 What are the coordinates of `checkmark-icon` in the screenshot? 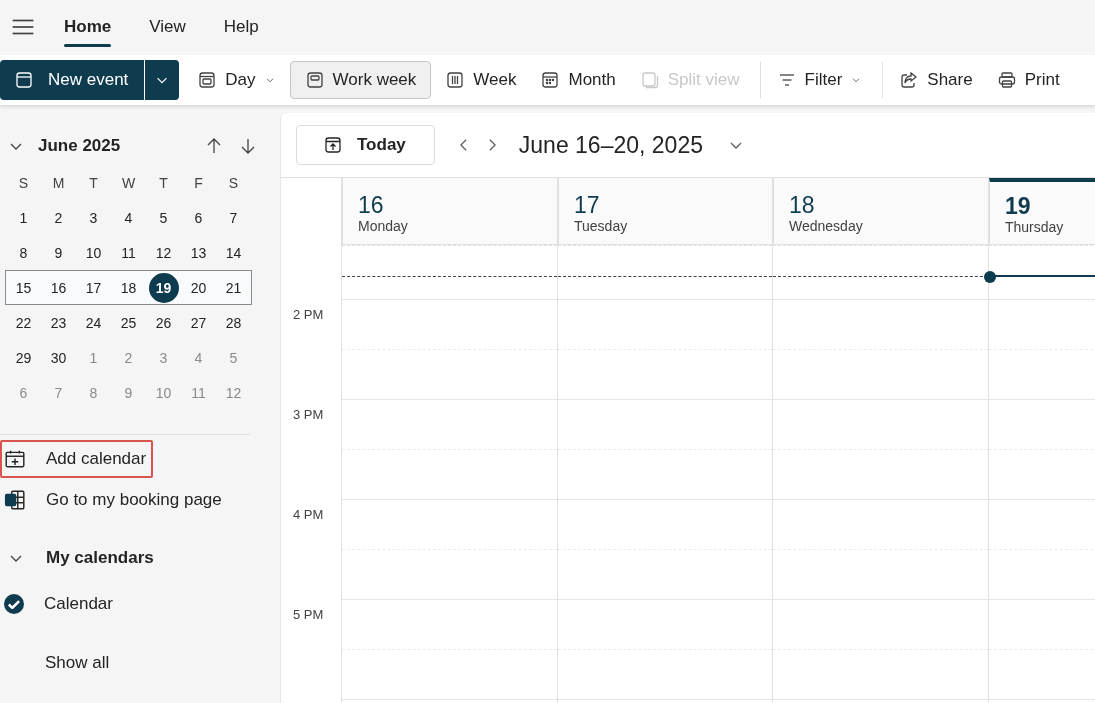 It's located at (14, 604).